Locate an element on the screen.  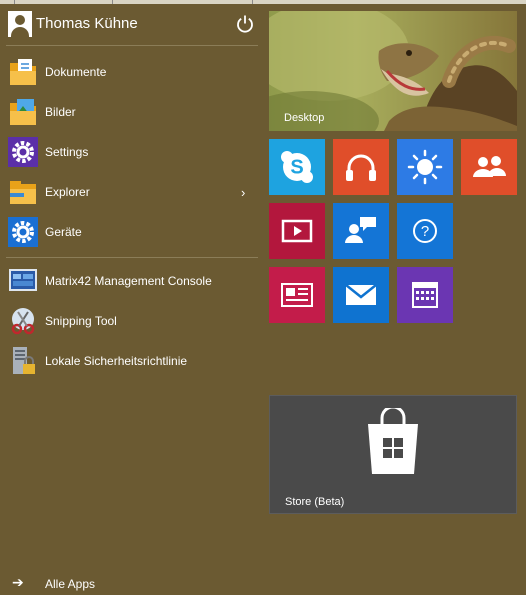
tile-help: ? is located at coordinates (425, 231).